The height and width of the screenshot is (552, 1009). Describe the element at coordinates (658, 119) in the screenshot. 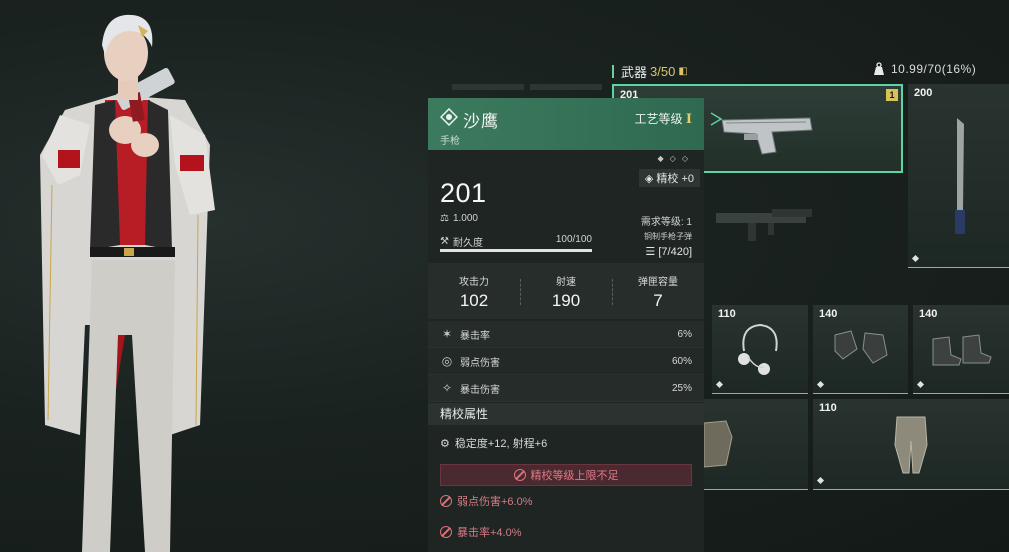

I see `craft-level-label: 工艺等级` at that location.